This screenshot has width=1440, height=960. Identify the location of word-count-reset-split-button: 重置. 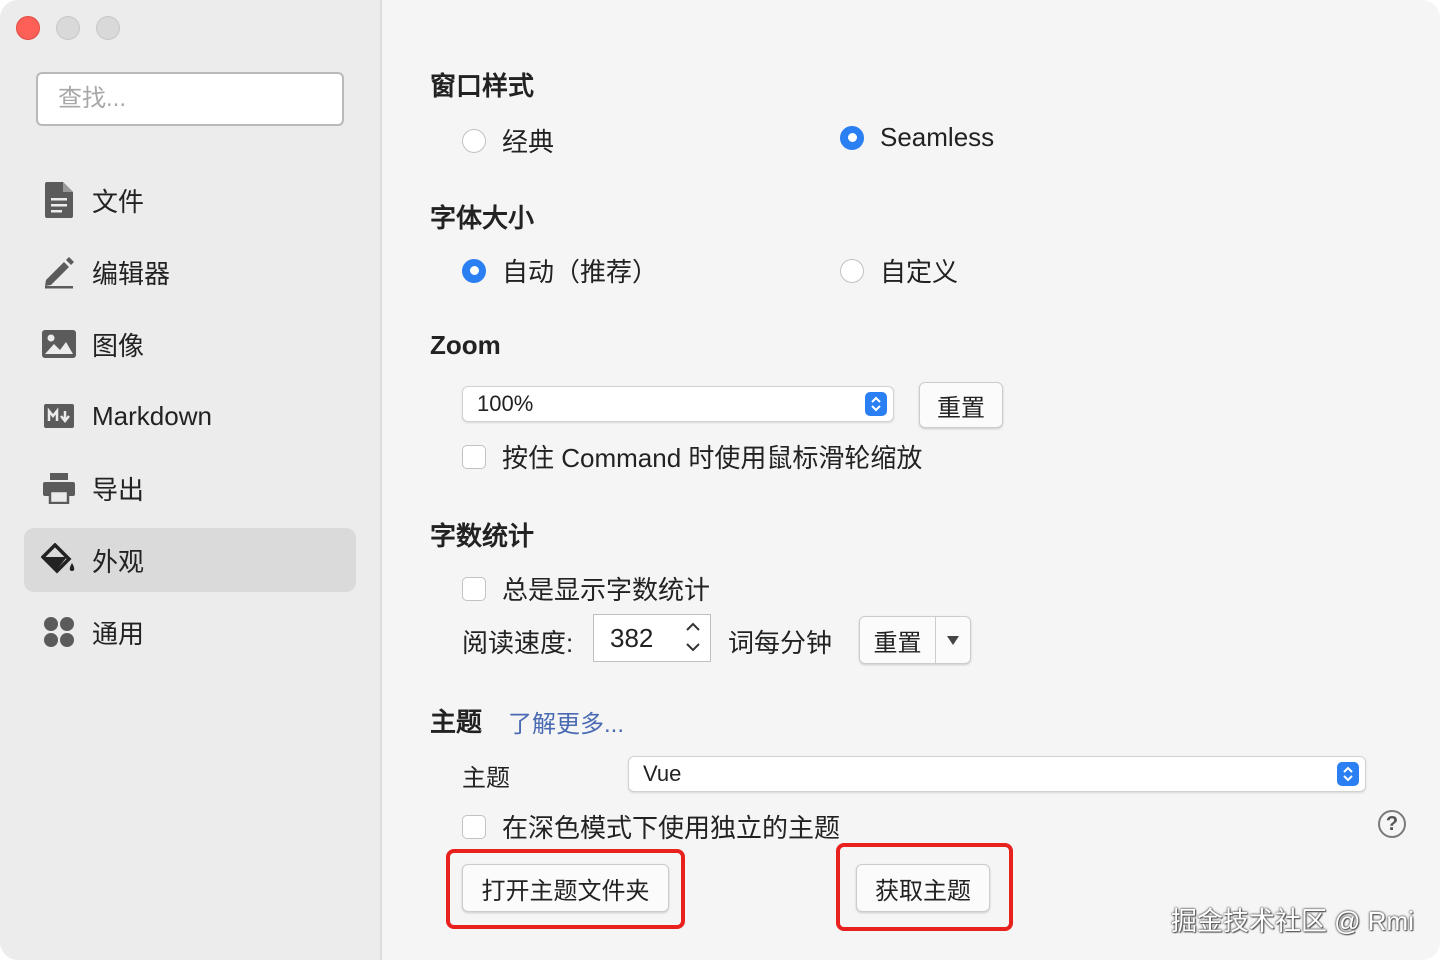
(915, 640).